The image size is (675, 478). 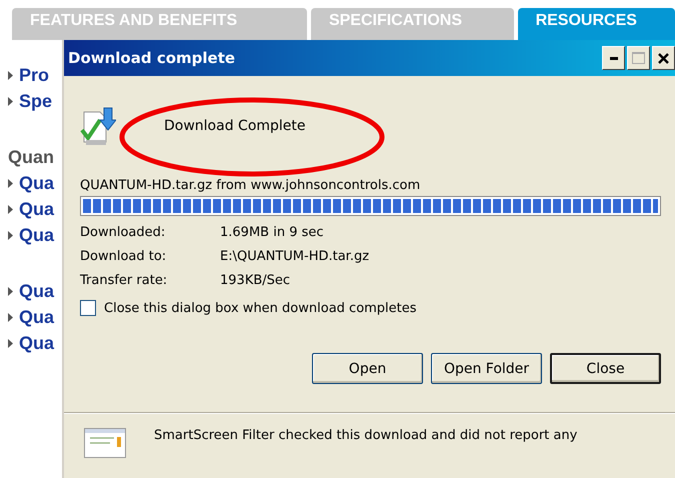 What do you see at coordinates (295, 256) in the screenshot?
I see `detail-value: E:\QUANTUM-HD.tar.gz` at bounding box center [295, 256].